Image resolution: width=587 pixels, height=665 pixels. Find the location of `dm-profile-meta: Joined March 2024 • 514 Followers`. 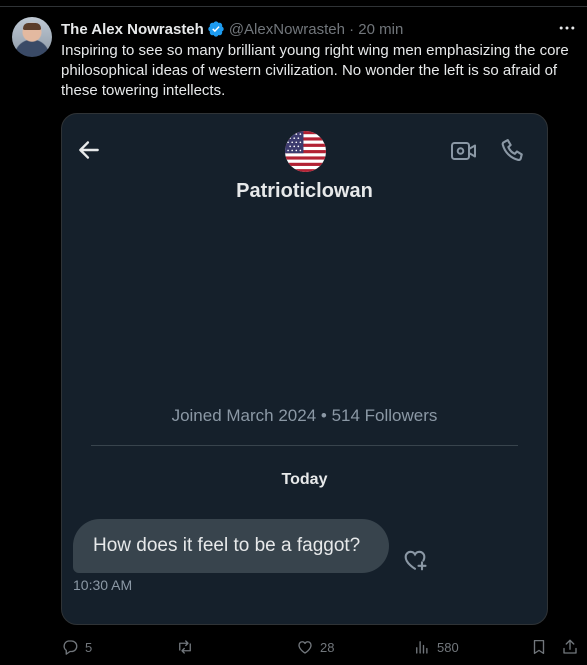

dm-profile-meta: Joined March 2024 • 514 Followers is located at coordinates (304, 415).